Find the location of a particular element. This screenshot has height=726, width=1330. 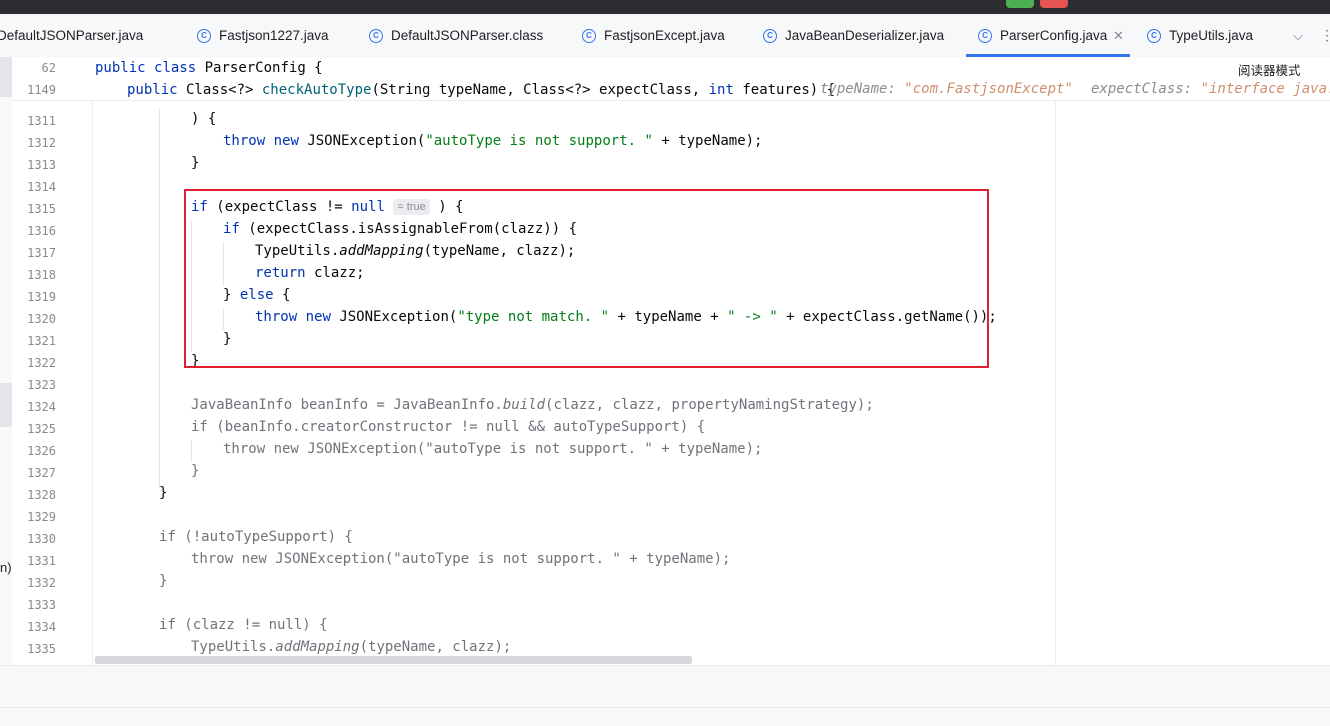

line-number: 1335 is located at coordinates (41, 649).